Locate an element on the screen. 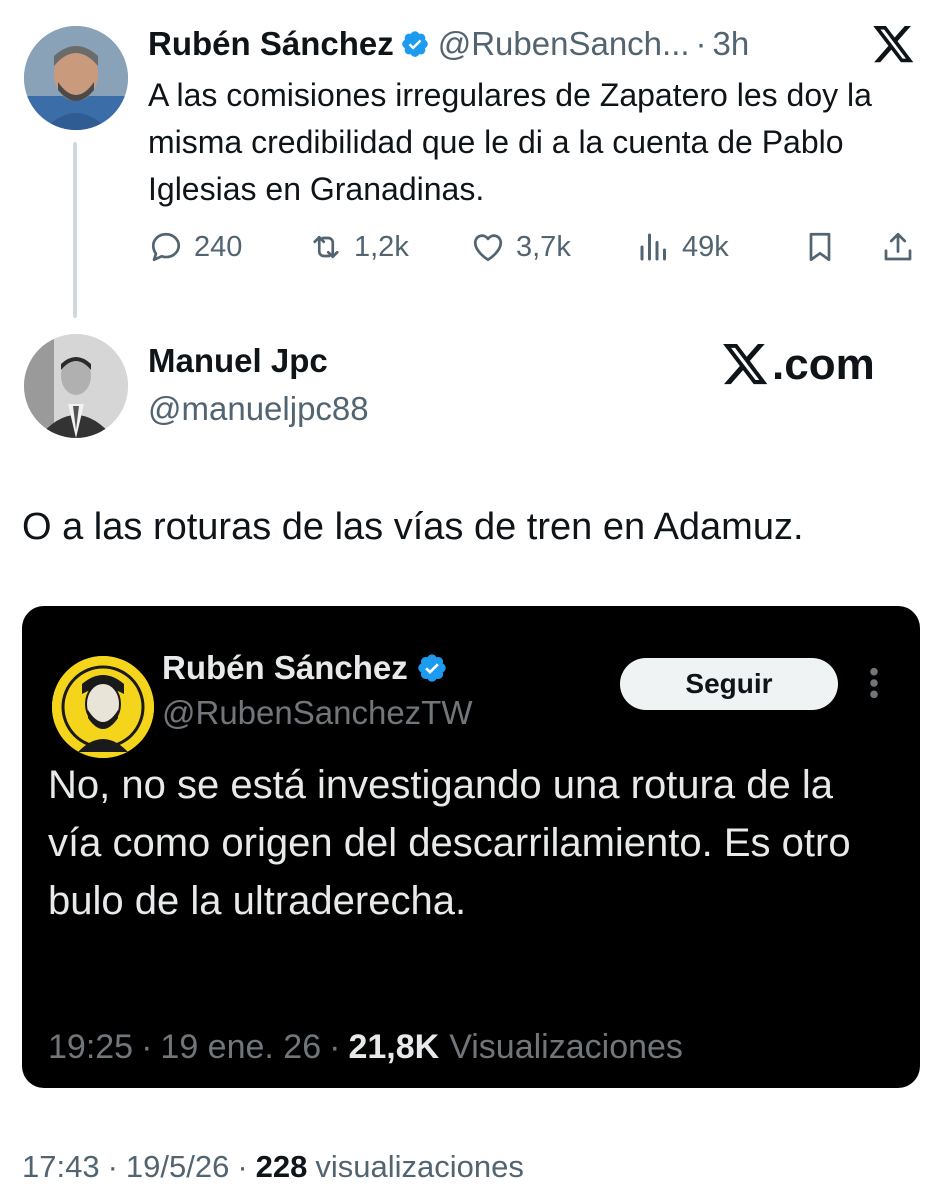 Image resolution: width=942 pixels, height=1200 pixels. tweet-time: 17:43 is located at coordinates (61, 1167).